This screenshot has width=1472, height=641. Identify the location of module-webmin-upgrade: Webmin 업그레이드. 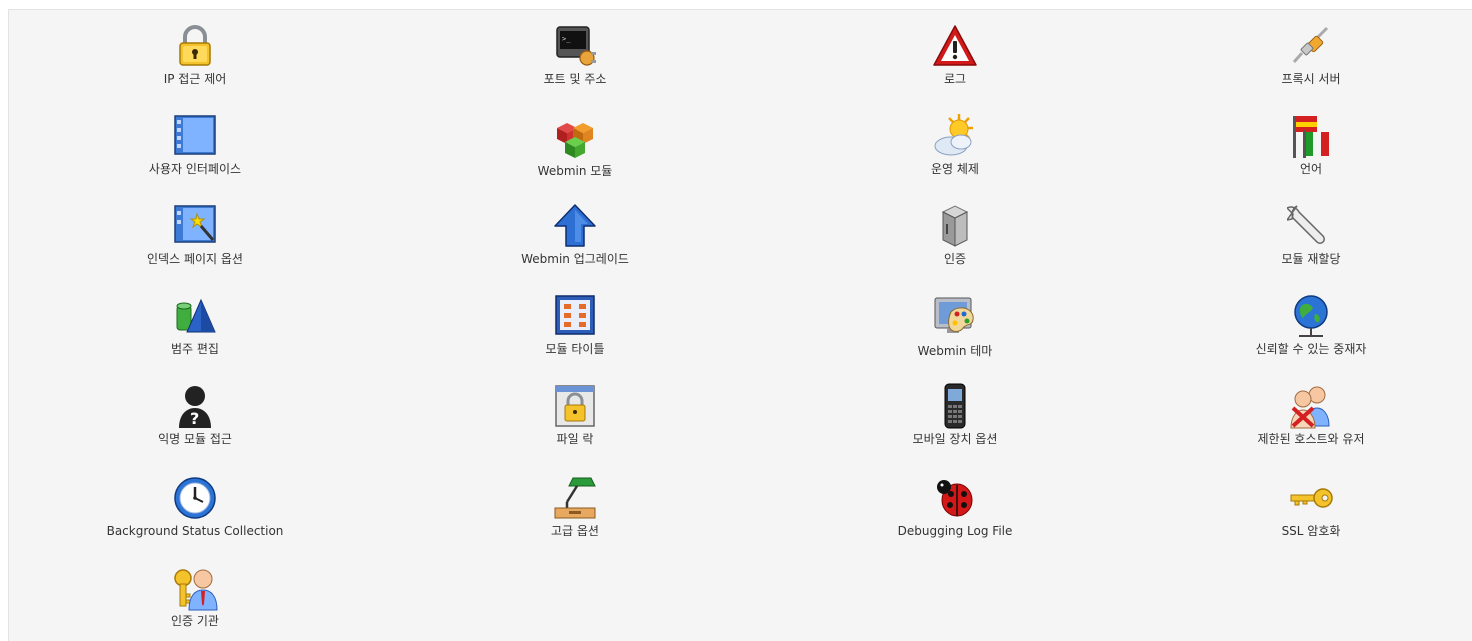
(575, 234).